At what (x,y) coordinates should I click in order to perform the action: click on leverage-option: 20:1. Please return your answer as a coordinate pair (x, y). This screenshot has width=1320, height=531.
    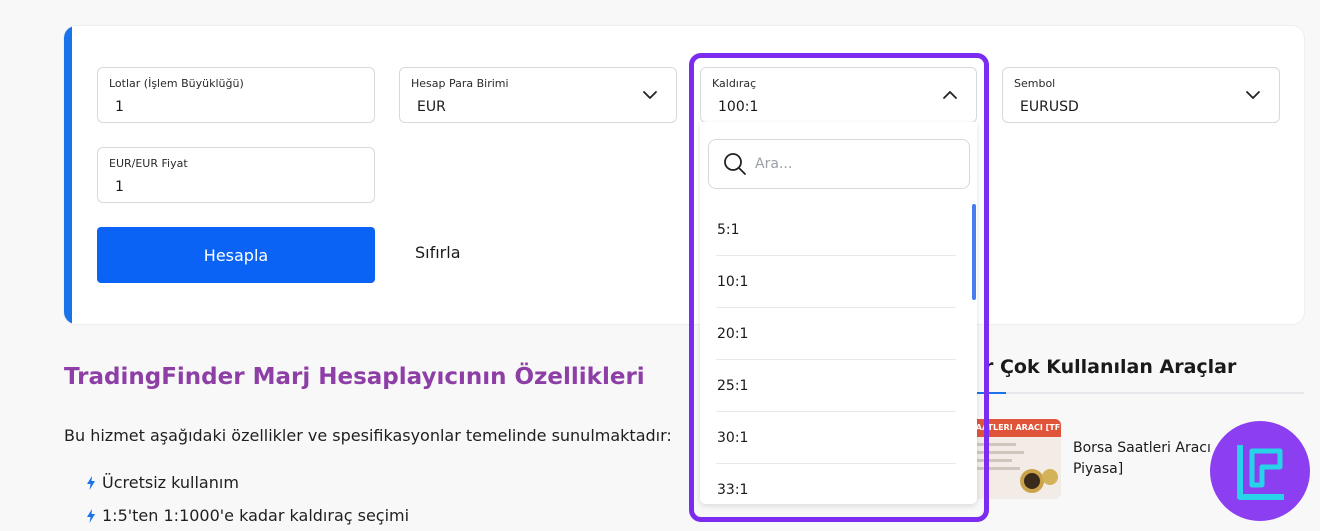
    Looking at the image, I should click on (836, 334).